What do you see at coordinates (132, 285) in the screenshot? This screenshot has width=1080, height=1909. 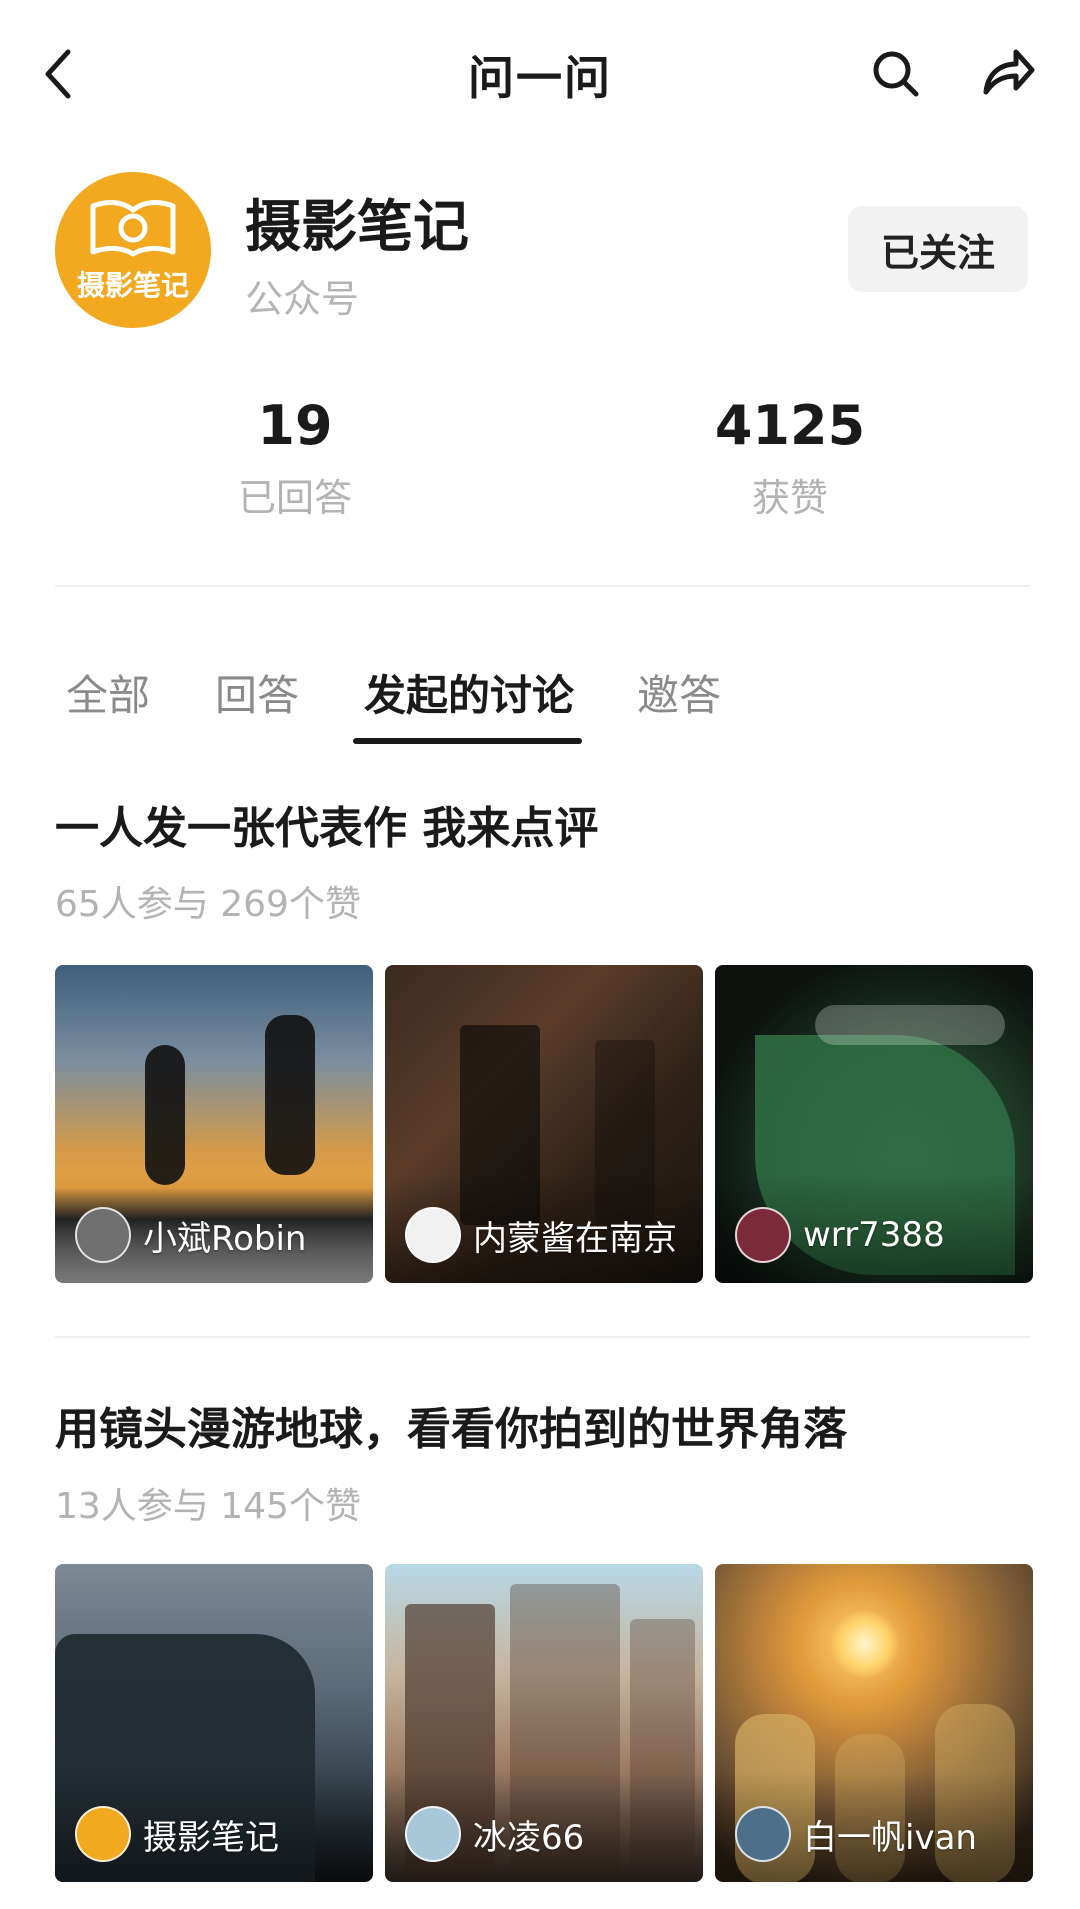 I see `avatar-text: 摄影笔记` at bounding box center [132, 285].